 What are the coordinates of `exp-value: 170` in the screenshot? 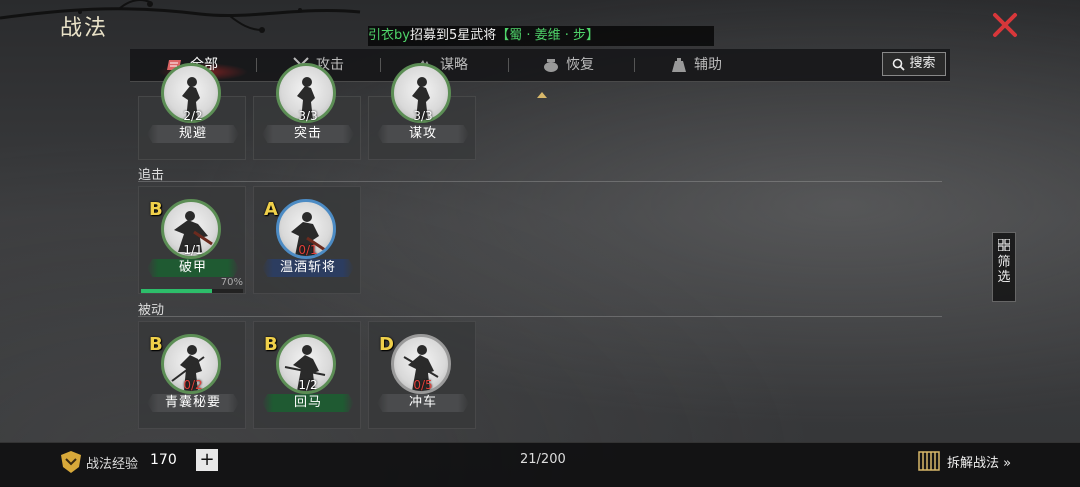 It's located at (163, 460).